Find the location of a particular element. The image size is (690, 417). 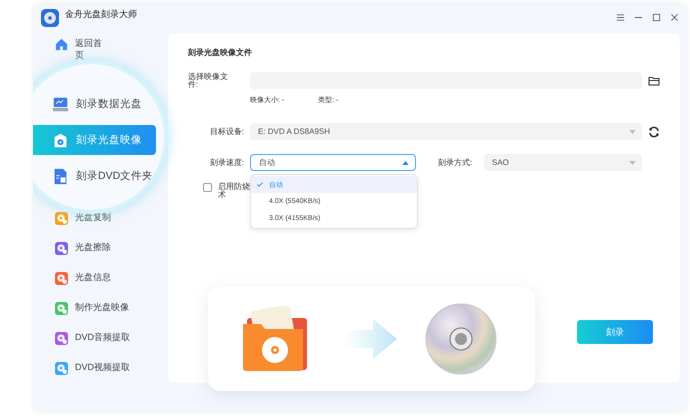

checkbox is located at coordinates (207, 187).